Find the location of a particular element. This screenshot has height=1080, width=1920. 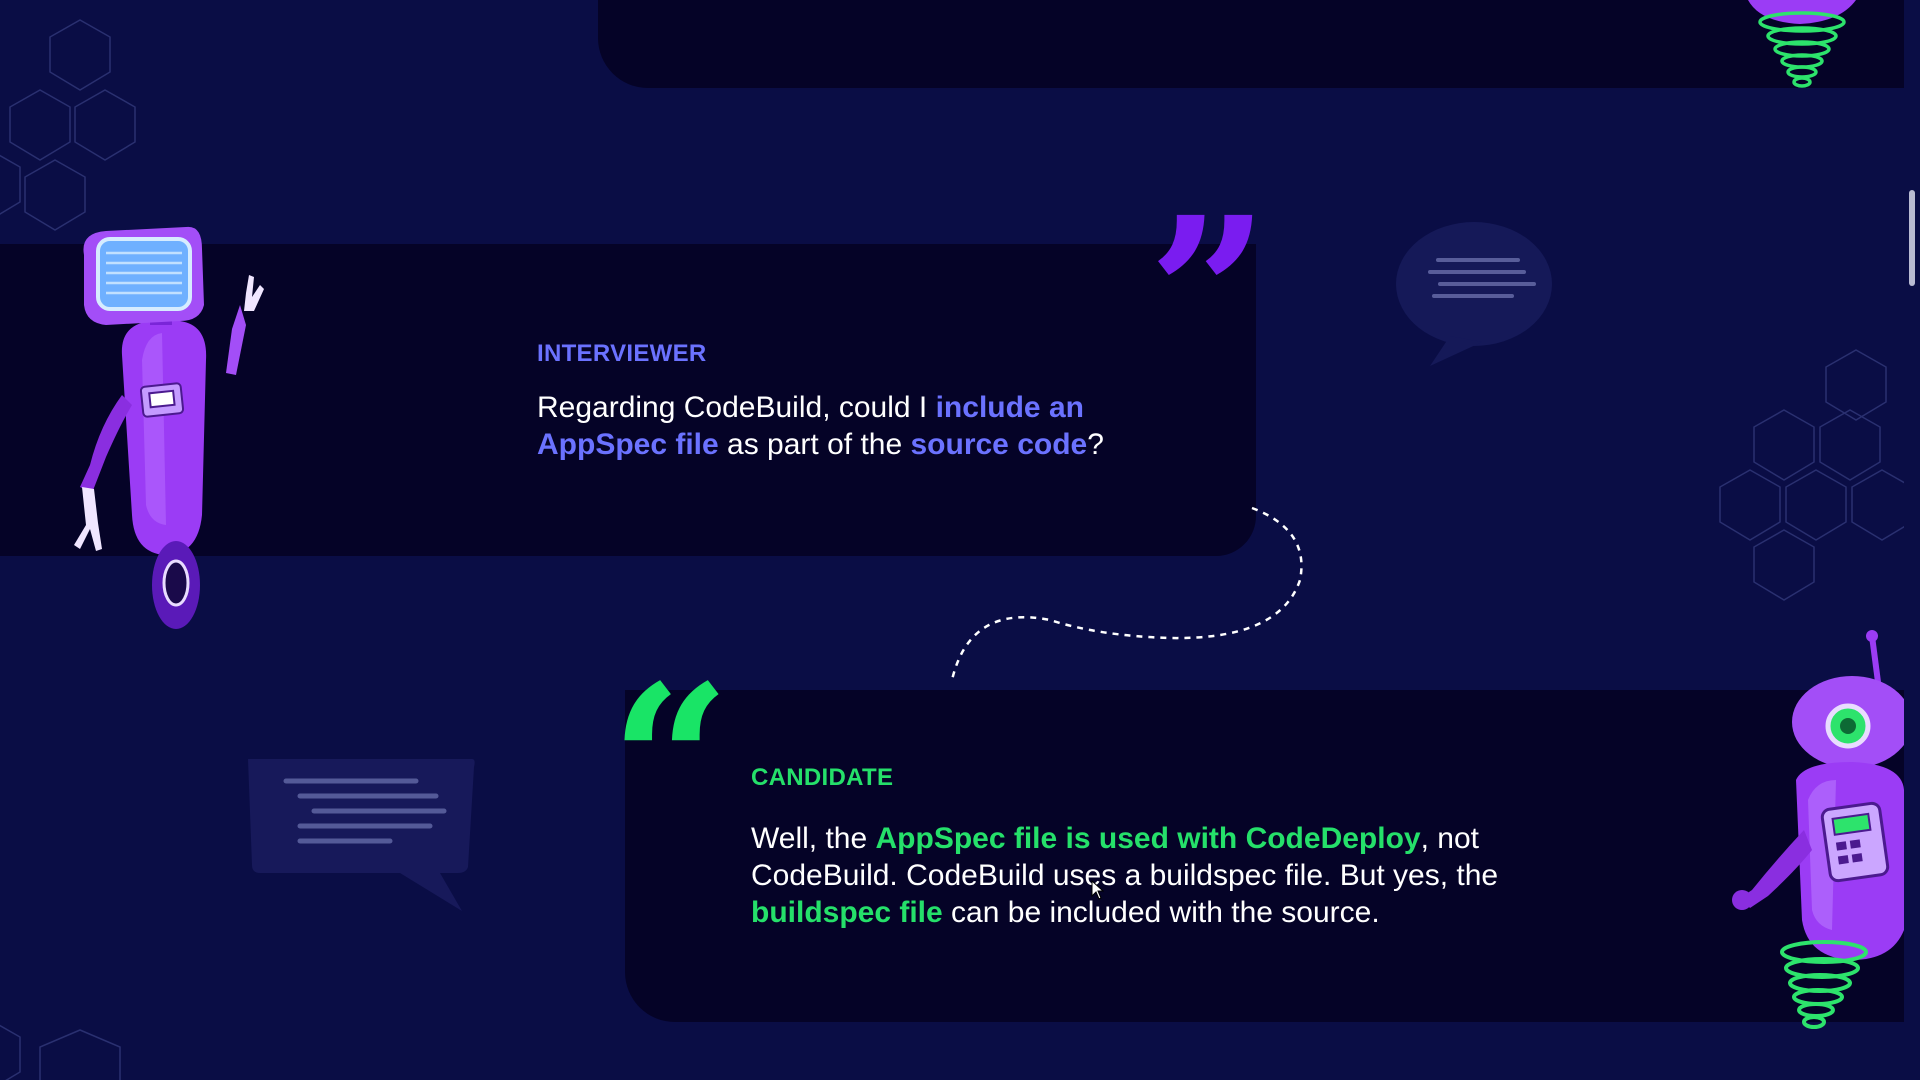

robot-candidate-icon is located at coordinates (1822, 829).